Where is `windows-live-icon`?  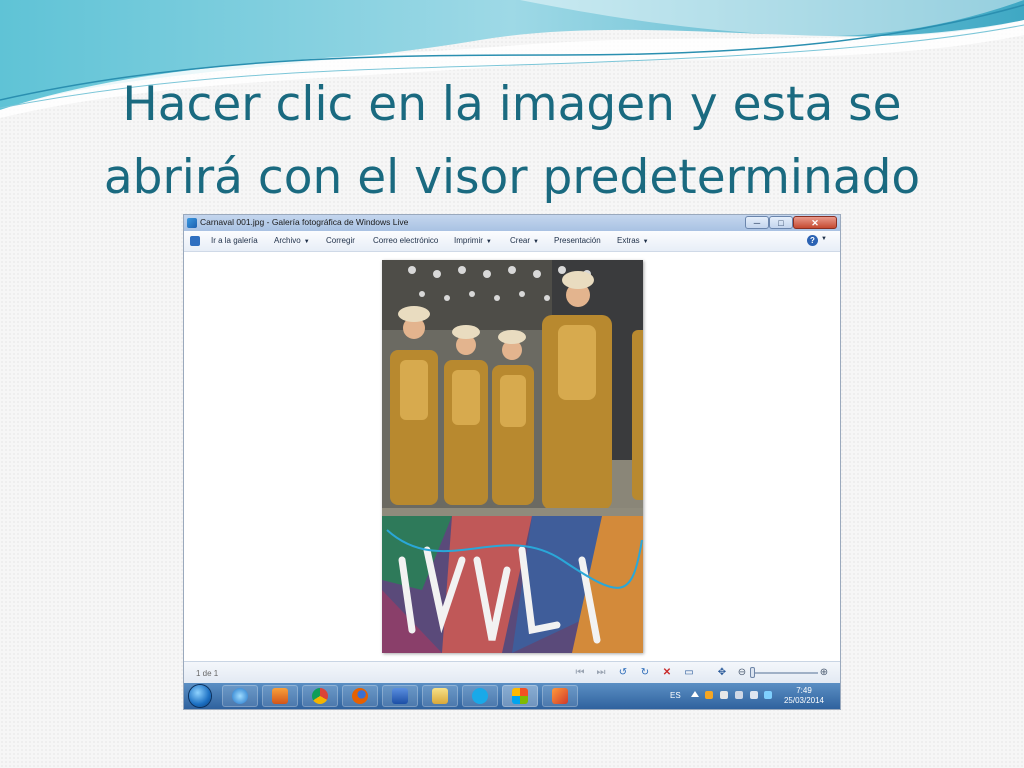 windows-live-icon is located at coordinates (520, 696).